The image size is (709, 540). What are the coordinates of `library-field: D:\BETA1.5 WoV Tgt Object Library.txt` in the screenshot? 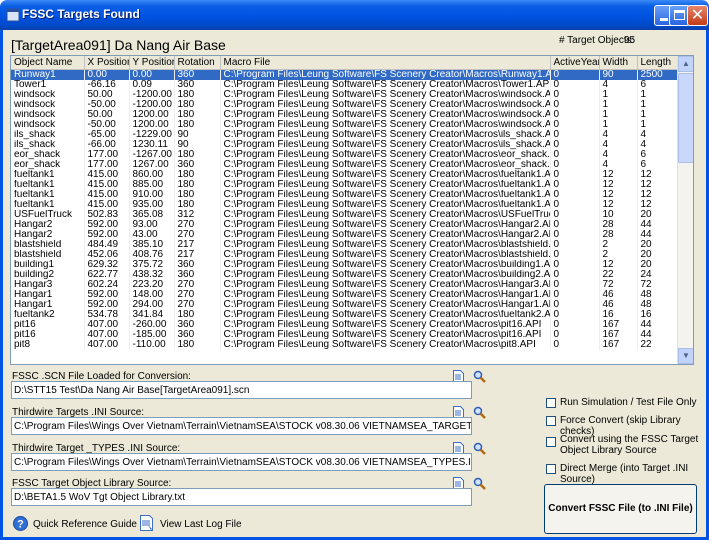 It's located at (241, 497).